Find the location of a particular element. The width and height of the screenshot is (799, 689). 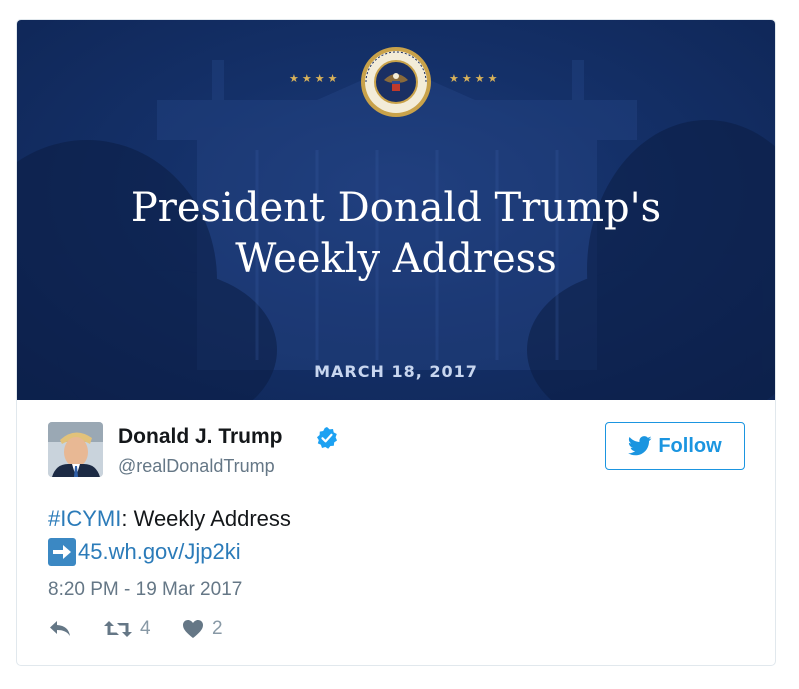

retweet-button: 4 is located at coordinates (127, 629).